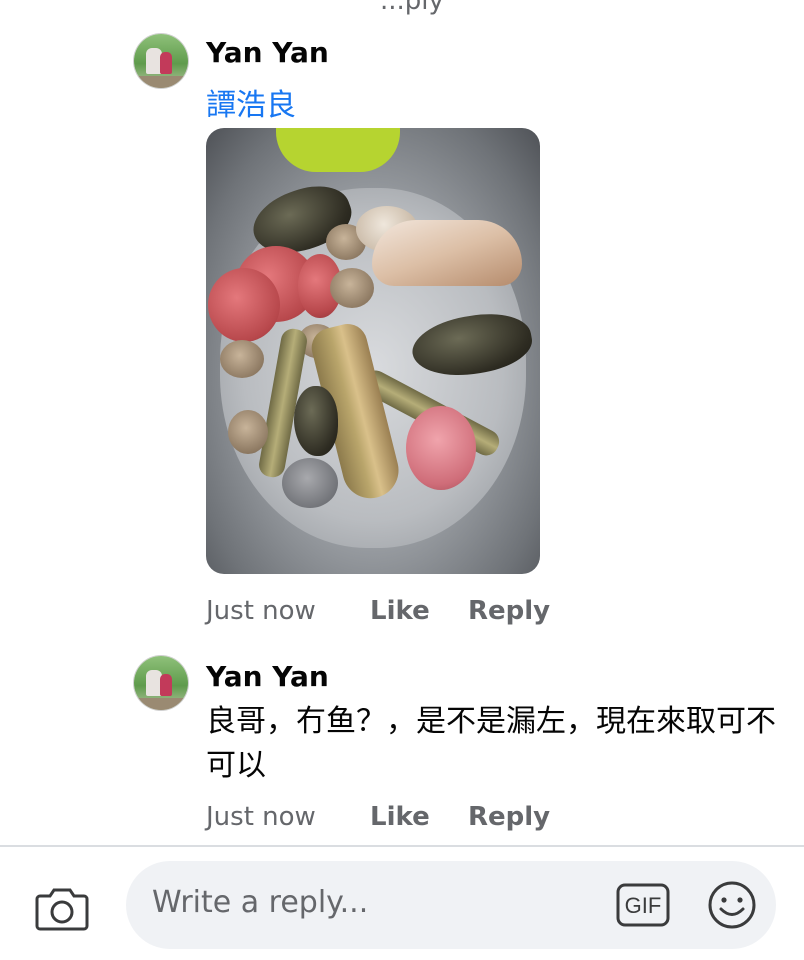 The height and width of the screenshot is (960, 804). I want to click on gif-button: GIF, so click(643, 905).